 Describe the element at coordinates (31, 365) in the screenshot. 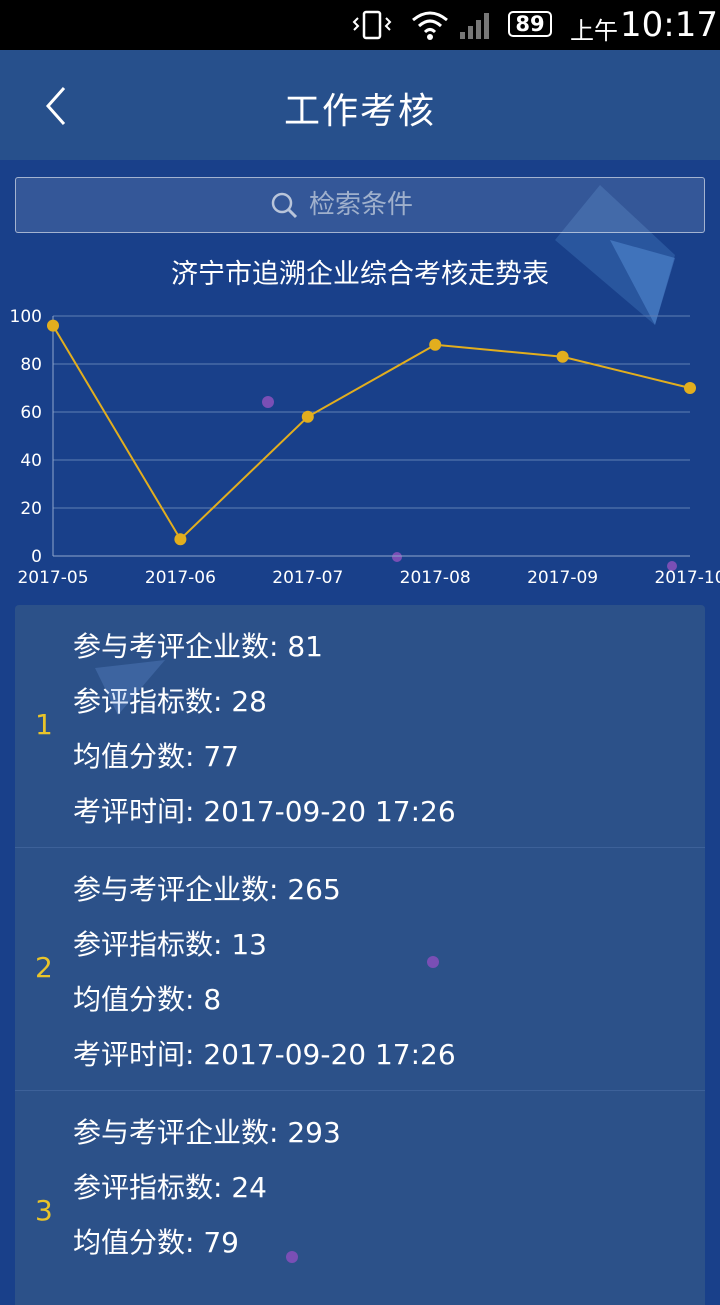

I see `y-tick-label: 80` at that location.